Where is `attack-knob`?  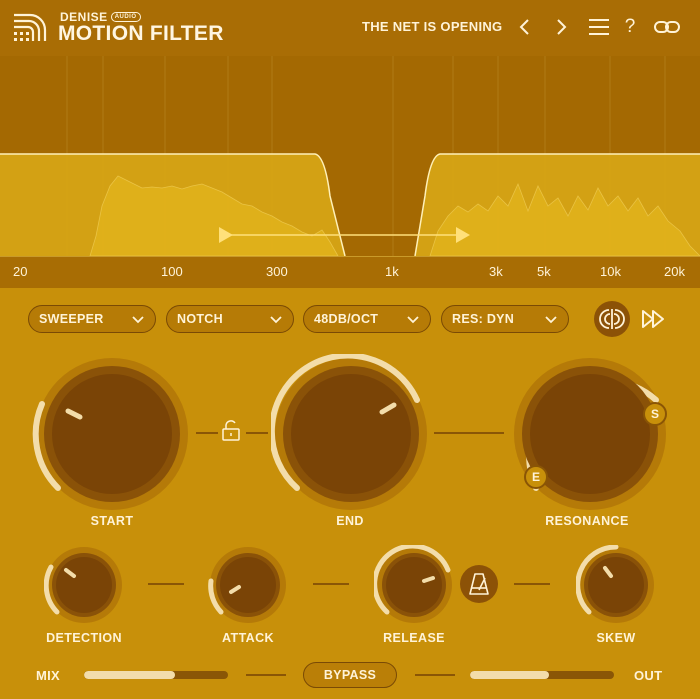
attack-knob is located at coordinates (248, 585).